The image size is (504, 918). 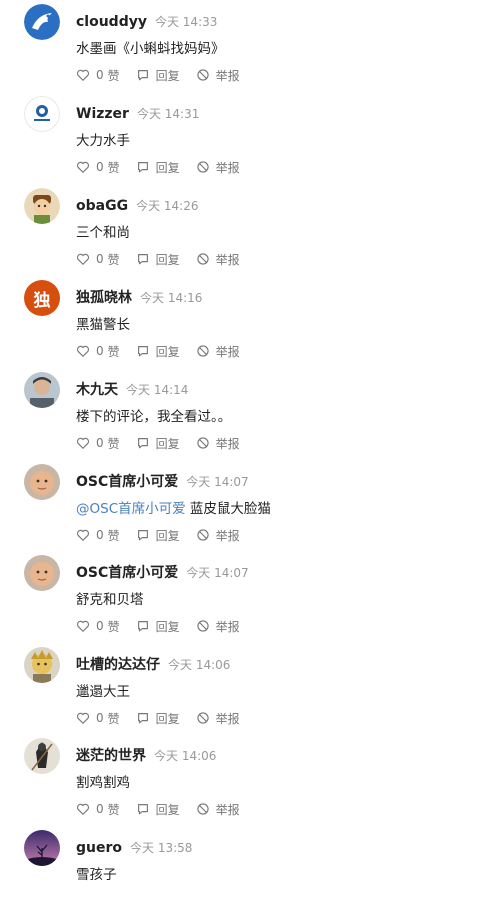 What do you see at coordinates (104, 298) in the screenshot?
I see `username: 独孤晓林` at bounding box center [104, 298].